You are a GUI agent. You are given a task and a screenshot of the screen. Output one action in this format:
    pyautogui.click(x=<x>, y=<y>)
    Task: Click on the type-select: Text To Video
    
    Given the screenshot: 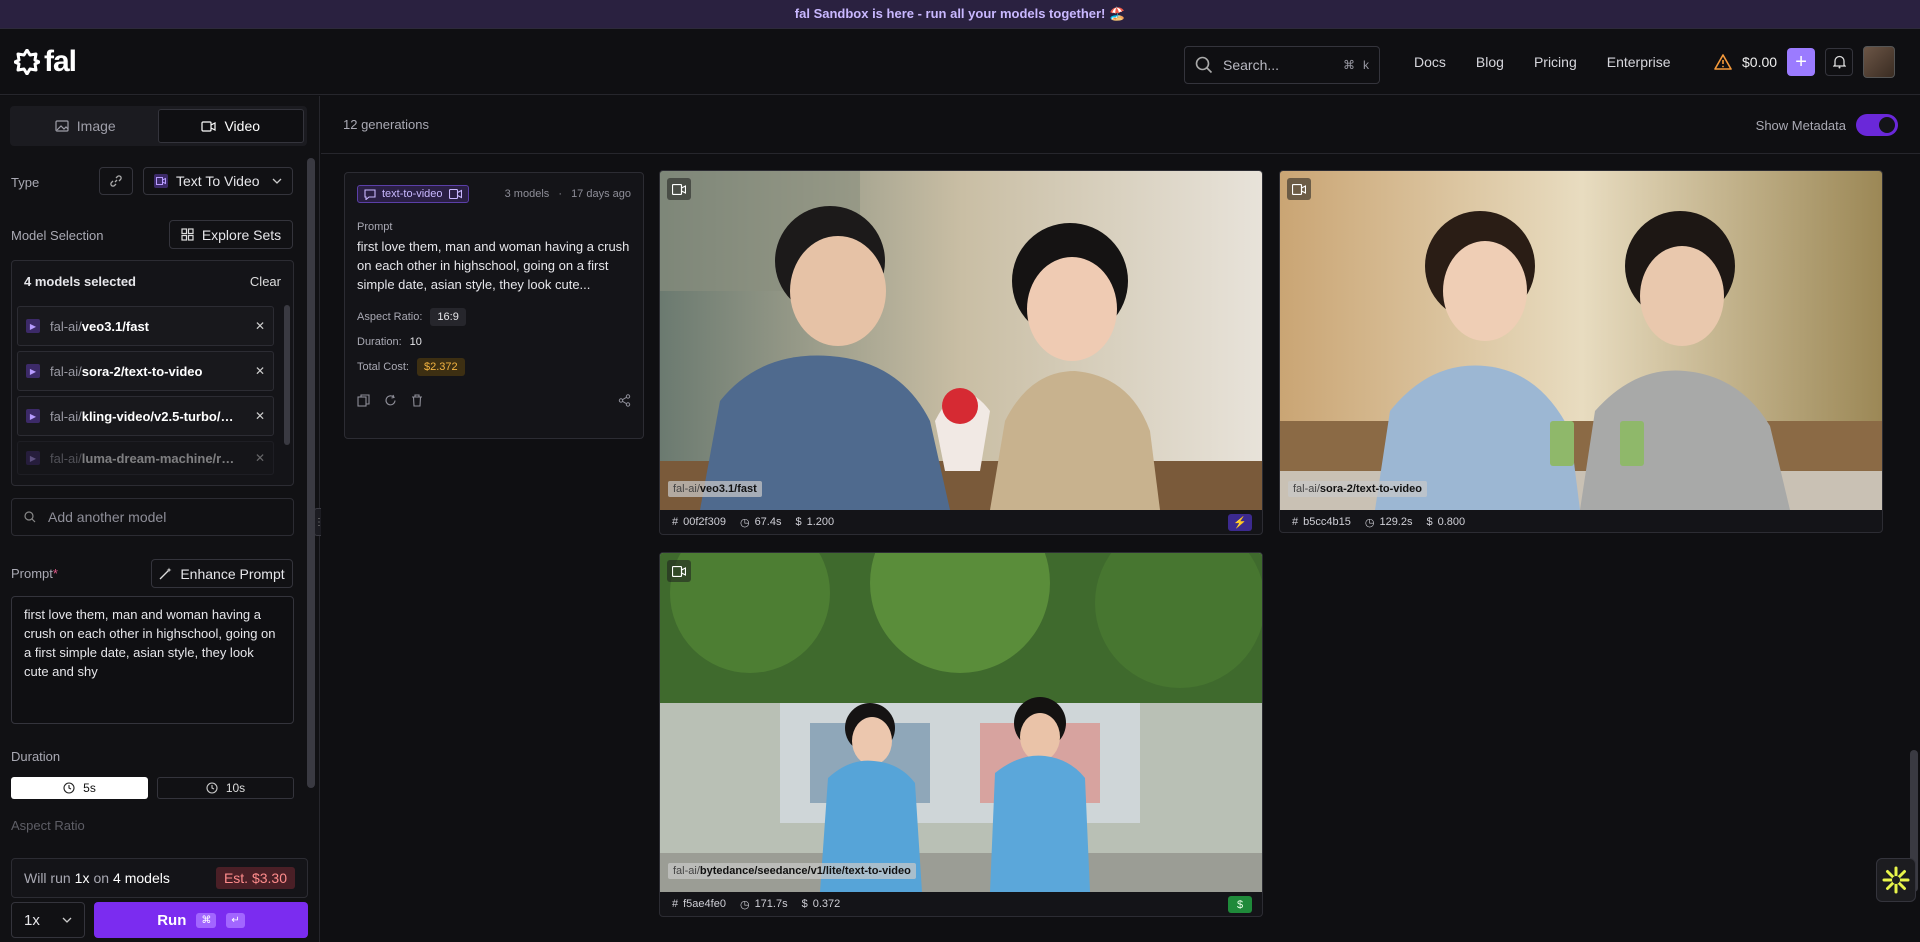 What is the action you would take?
    pyautogui.click(x=218, y=181)
    